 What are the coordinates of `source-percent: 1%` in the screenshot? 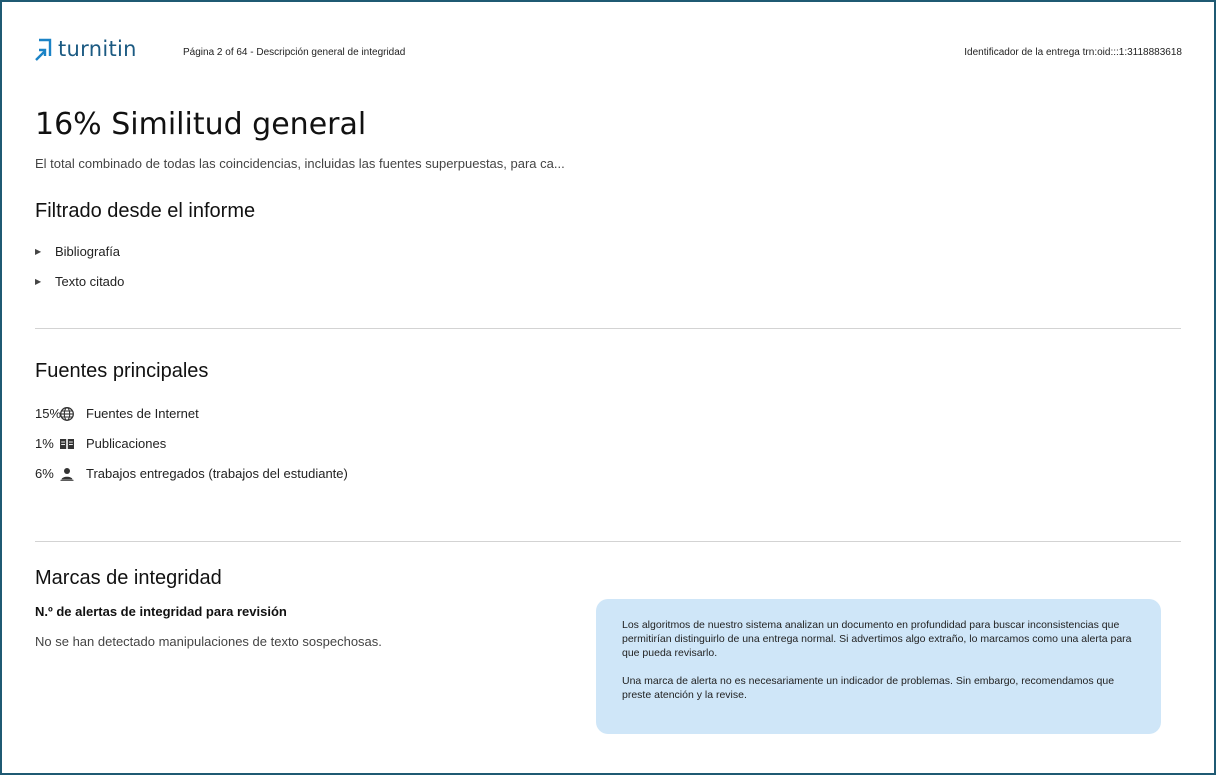 It's located at (44, 443).